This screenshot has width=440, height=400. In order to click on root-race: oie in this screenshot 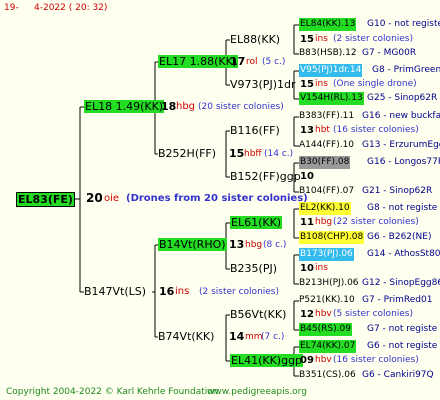, I will do `click(112, 198)`.